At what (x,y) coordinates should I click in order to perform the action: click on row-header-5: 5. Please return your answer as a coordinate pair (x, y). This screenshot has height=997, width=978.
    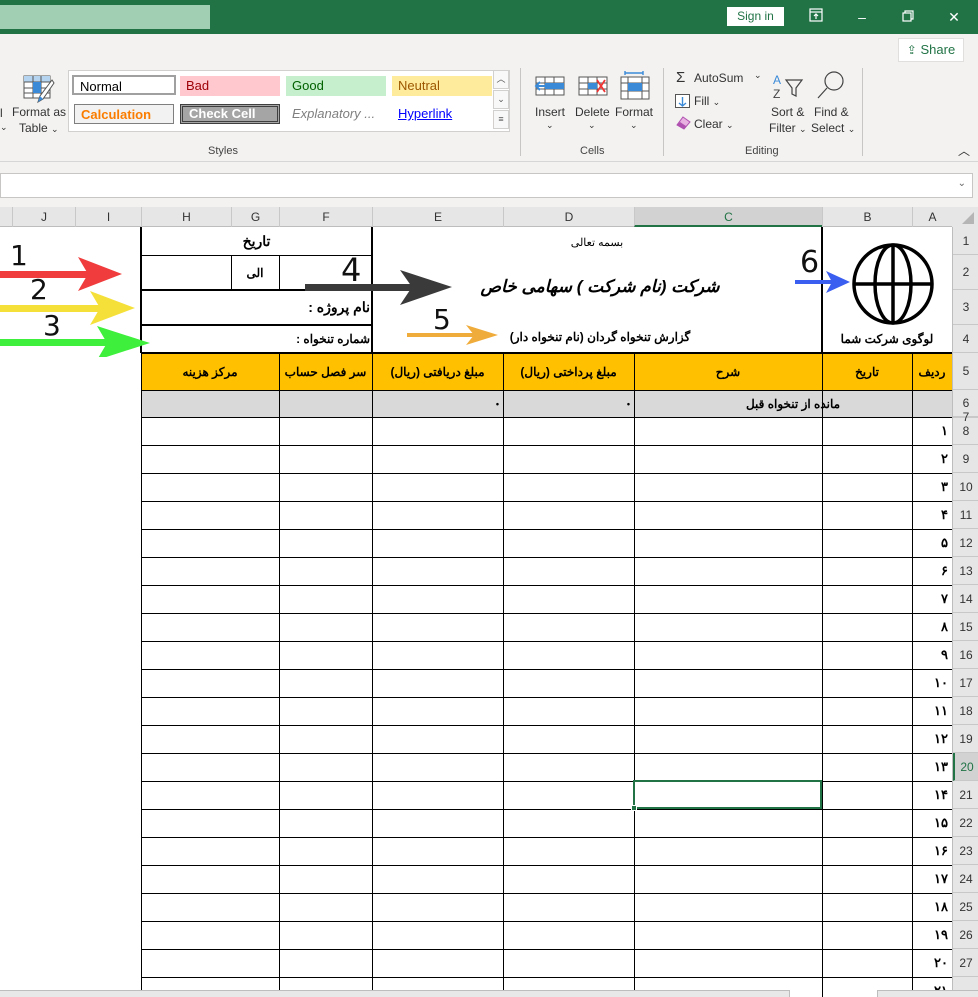
    Looking at the image, I should click on (965, 371).